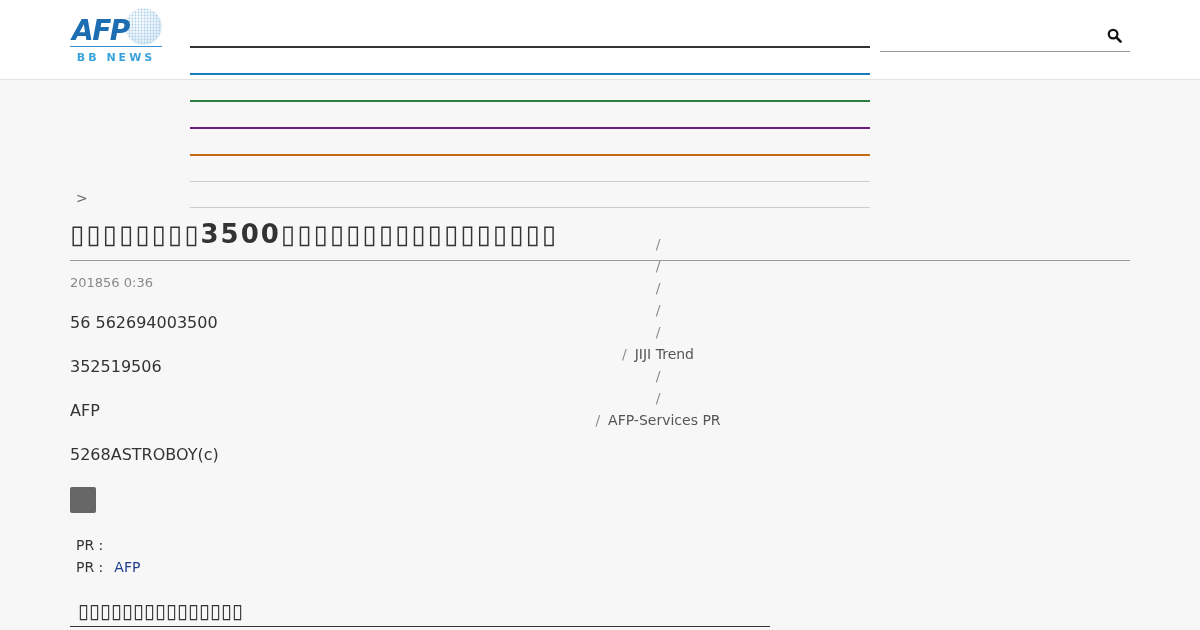  What do you see at coordinates (420, 612) in the screenshot?
I see `section-heading: ▯▯▯▯▯▯▯▯▯▯▯▯▯▯▯` at bounding box center [420, 612].